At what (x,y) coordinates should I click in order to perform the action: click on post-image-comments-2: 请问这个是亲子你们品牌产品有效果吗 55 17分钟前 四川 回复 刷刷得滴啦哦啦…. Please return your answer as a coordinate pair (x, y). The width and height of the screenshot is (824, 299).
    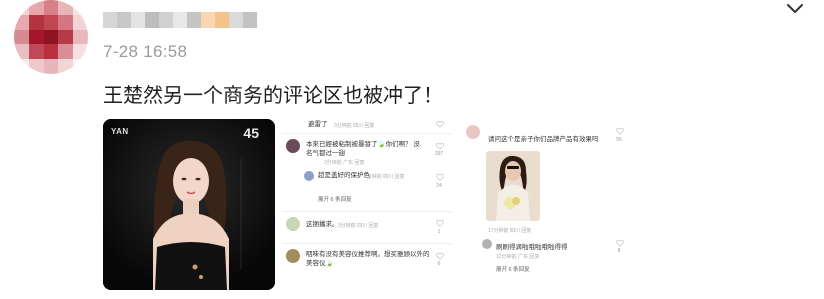
    Looking at the image, I should click on (547, 204).